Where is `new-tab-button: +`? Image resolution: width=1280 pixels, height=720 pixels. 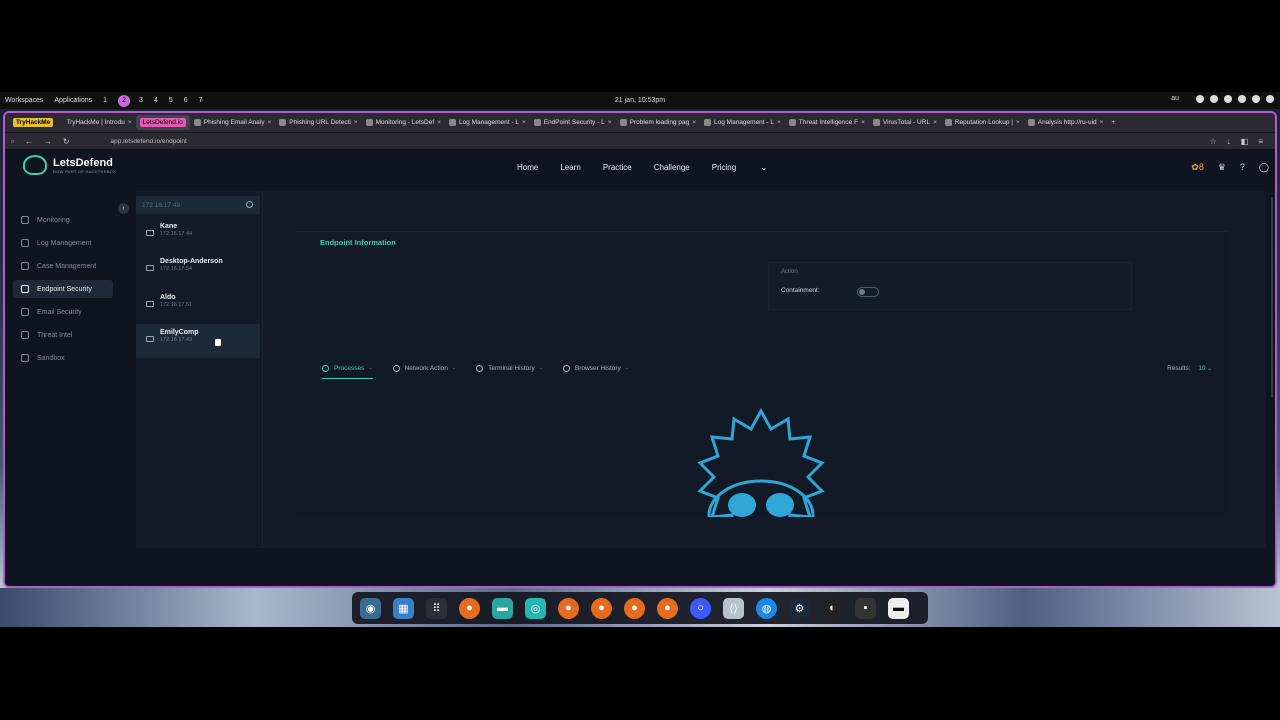 new-tab-button: + is located at coordinates (1113, 122).